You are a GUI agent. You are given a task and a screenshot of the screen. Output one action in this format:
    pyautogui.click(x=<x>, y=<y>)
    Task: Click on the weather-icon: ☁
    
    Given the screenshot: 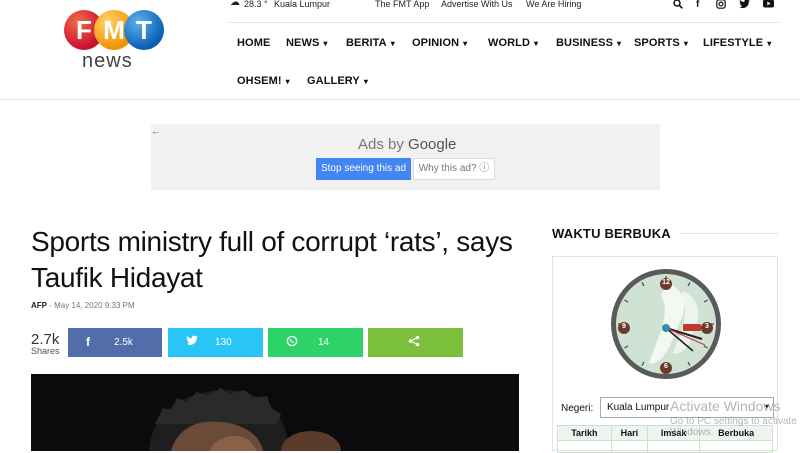 What is the action you would take?
    pyautogui.click(x=235, y=4)
    